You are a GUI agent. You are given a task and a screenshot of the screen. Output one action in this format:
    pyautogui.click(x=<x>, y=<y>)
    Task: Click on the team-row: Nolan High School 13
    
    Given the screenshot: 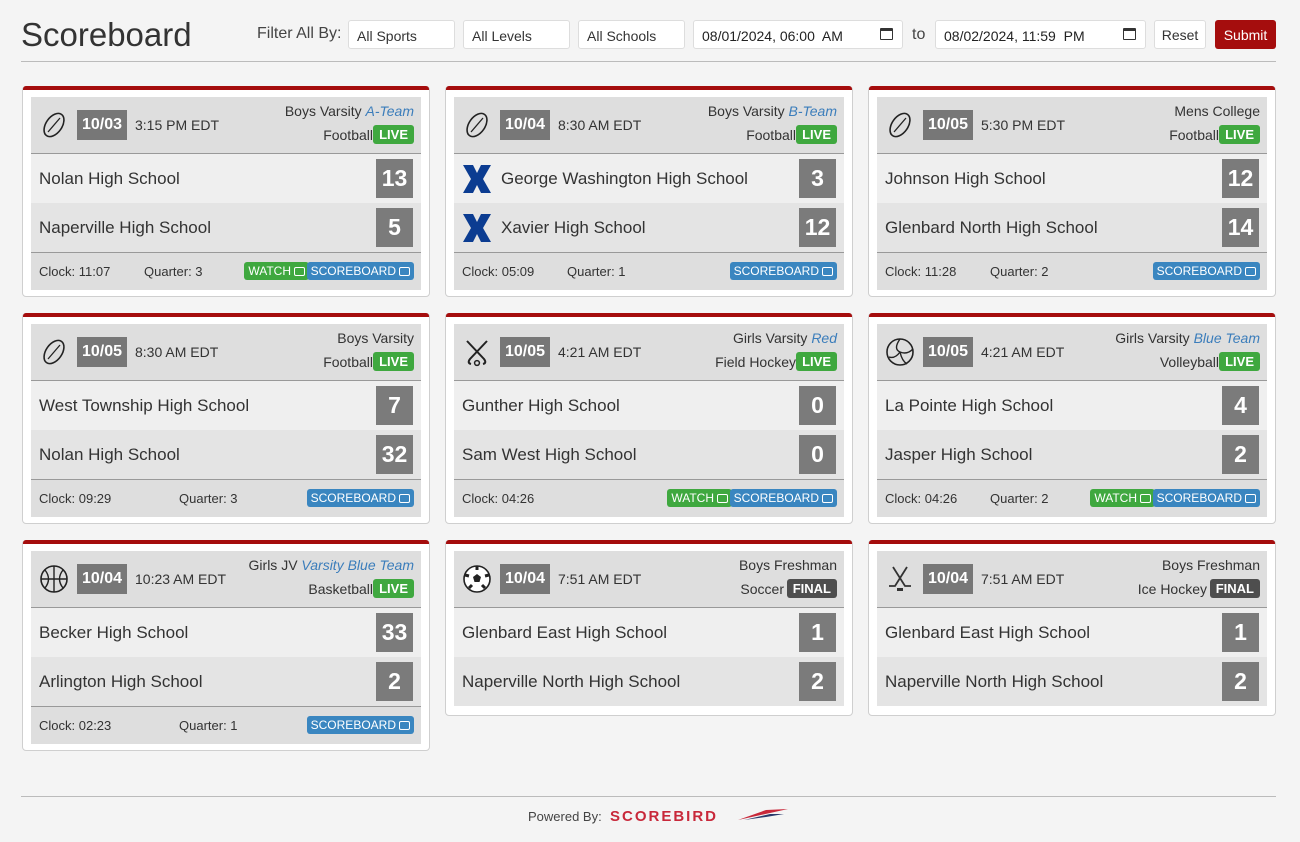 What is the action you would take?
    pyautogui.click(x=226, y=178)
    